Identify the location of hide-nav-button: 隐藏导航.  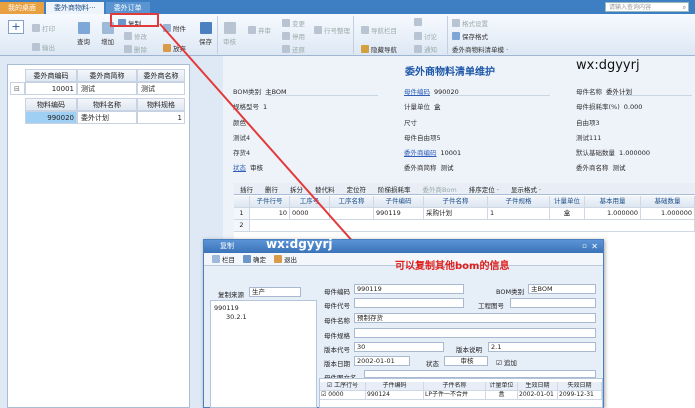
(379, 49).